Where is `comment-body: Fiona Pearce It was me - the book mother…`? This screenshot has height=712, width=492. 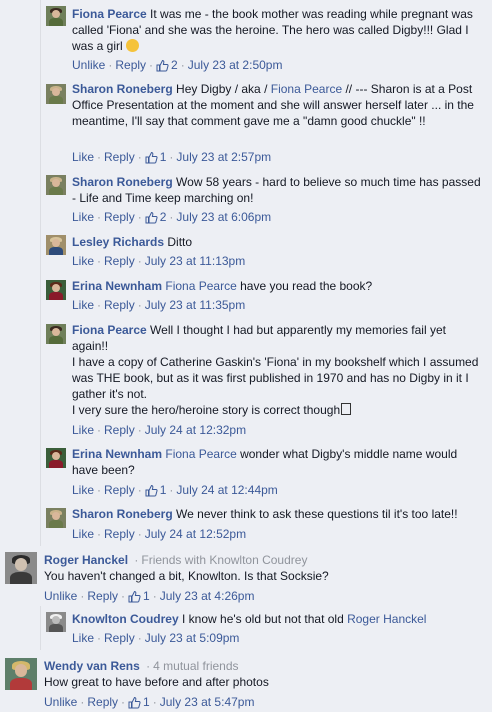
comment-body: Fiona Pearce It was me - the book mother… is located at coordinates (278, 30).